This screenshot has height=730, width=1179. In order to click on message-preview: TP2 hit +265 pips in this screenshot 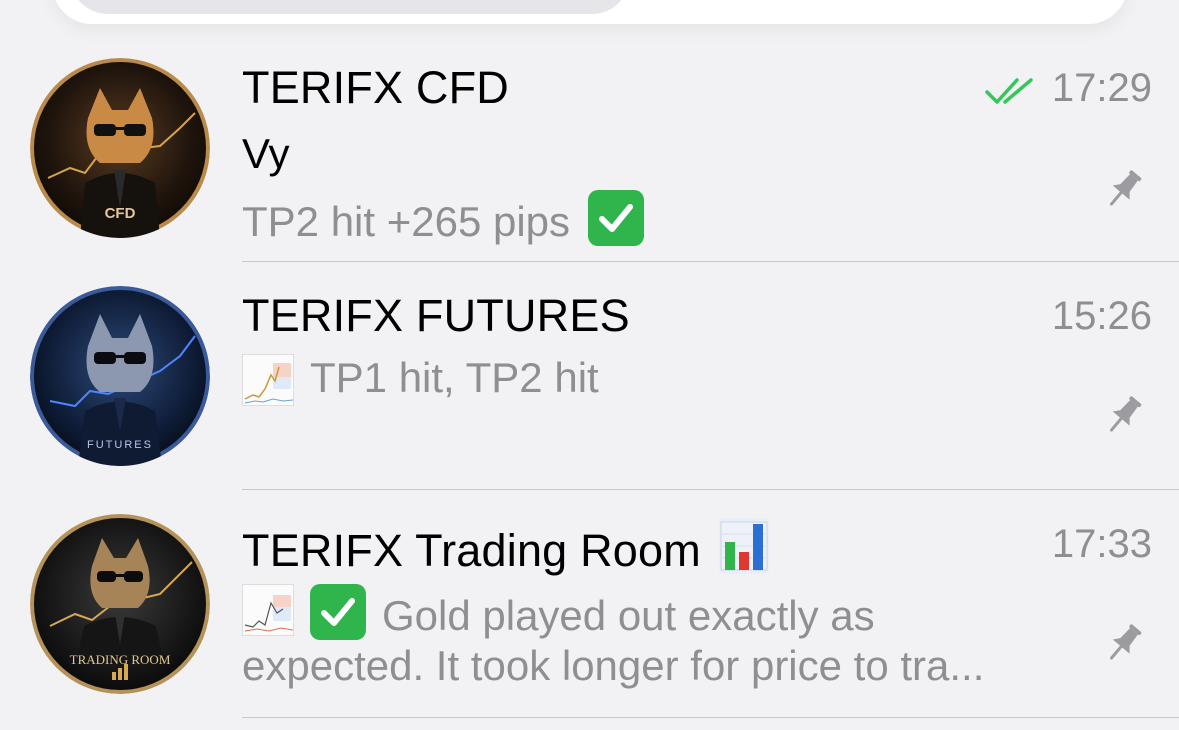, I will do `click(443, 218)`.